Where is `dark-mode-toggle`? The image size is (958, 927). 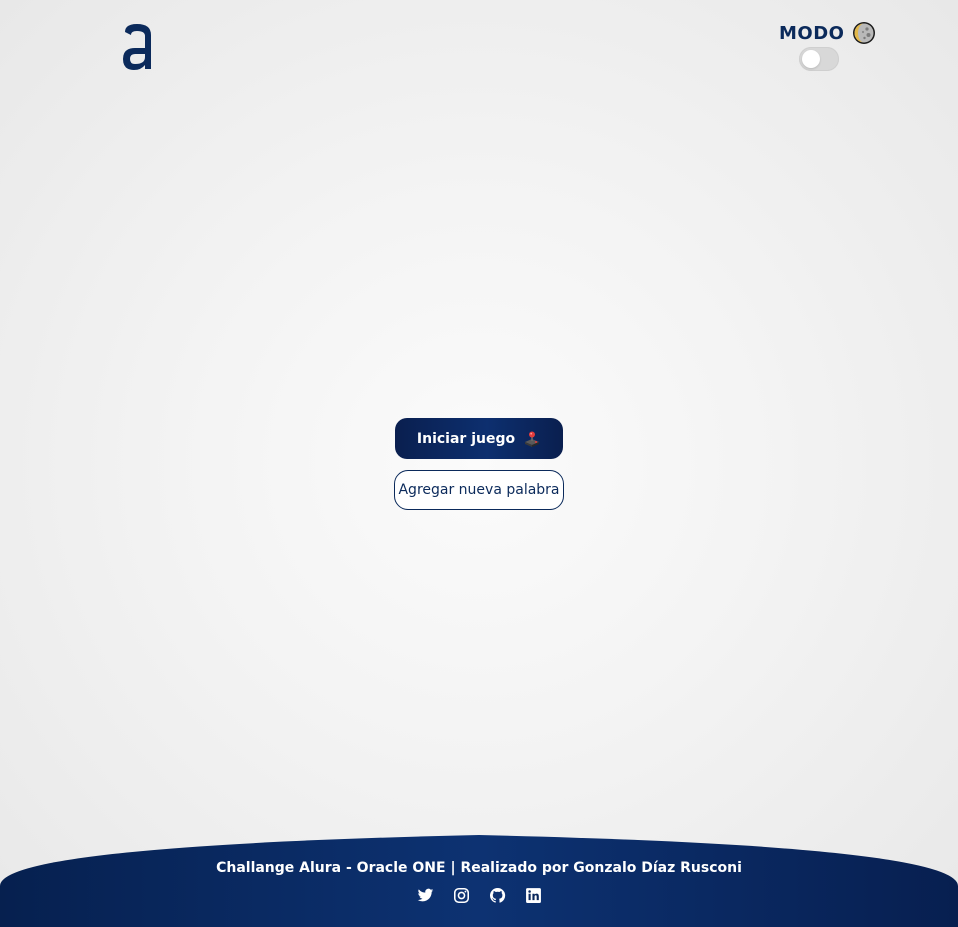
dark-mode-toggle is located at coordinates (819, 59).